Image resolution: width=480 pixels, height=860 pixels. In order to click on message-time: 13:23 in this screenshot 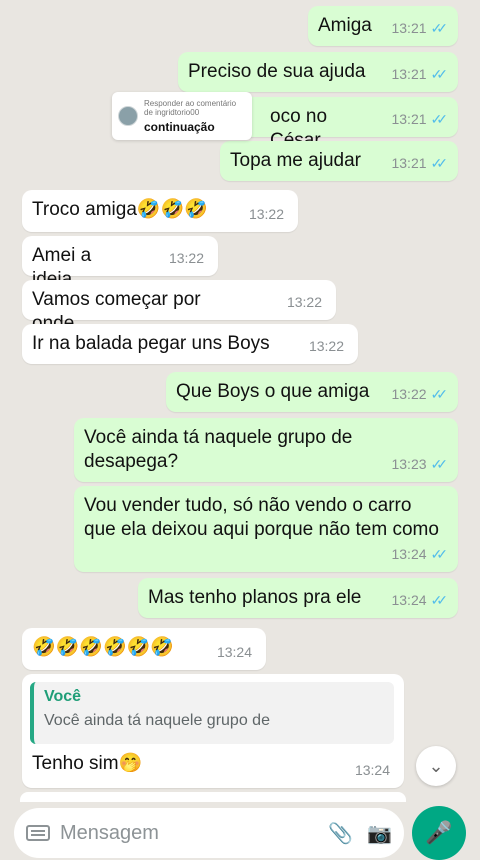, I will do `click(409, 464)`.